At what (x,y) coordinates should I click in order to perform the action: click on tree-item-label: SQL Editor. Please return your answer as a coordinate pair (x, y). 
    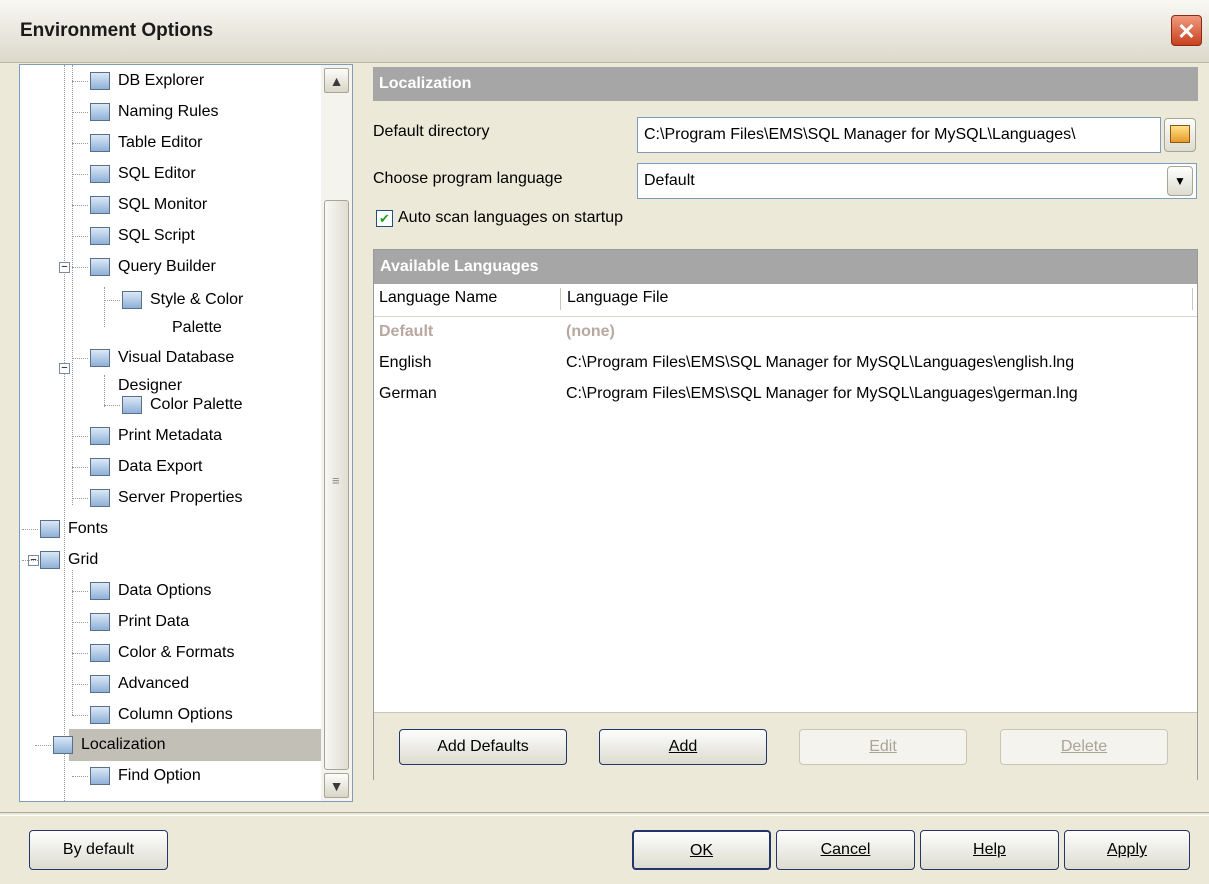
    Looking at the image, I should click on (157, 173).